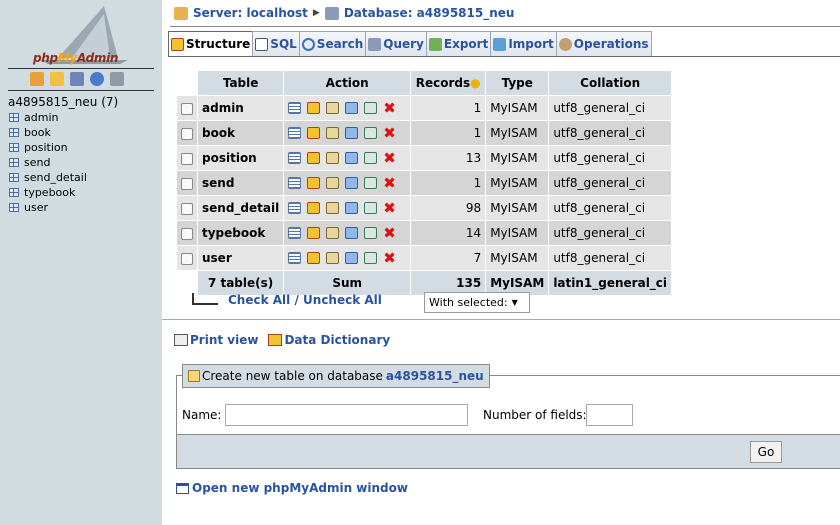 This screenshot has height=525, width=840. What do you see at coordinates (610, 83) in the screenshot?
I see `collation-header: Collation` at bounding box center [610, 83].